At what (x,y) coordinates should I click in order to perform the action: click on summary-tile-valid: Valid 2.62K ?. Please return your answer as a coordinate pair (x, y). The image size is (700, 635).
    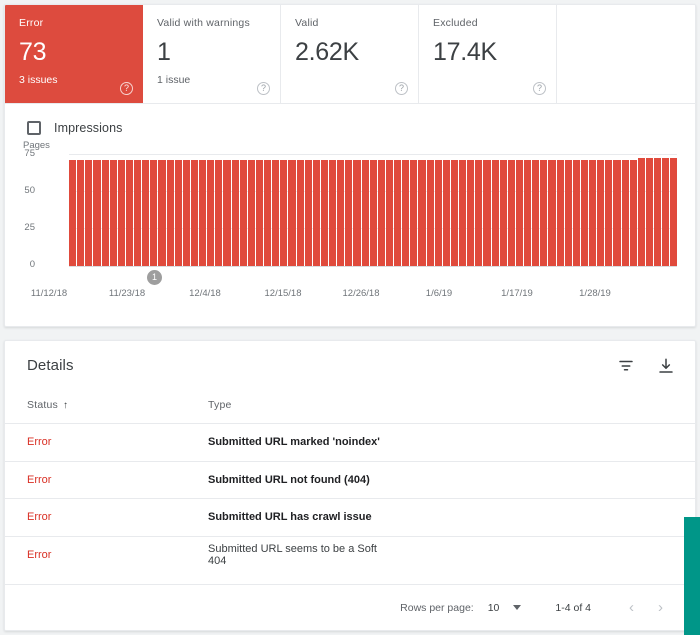
    Looking at the image, I should click on (350, 54).